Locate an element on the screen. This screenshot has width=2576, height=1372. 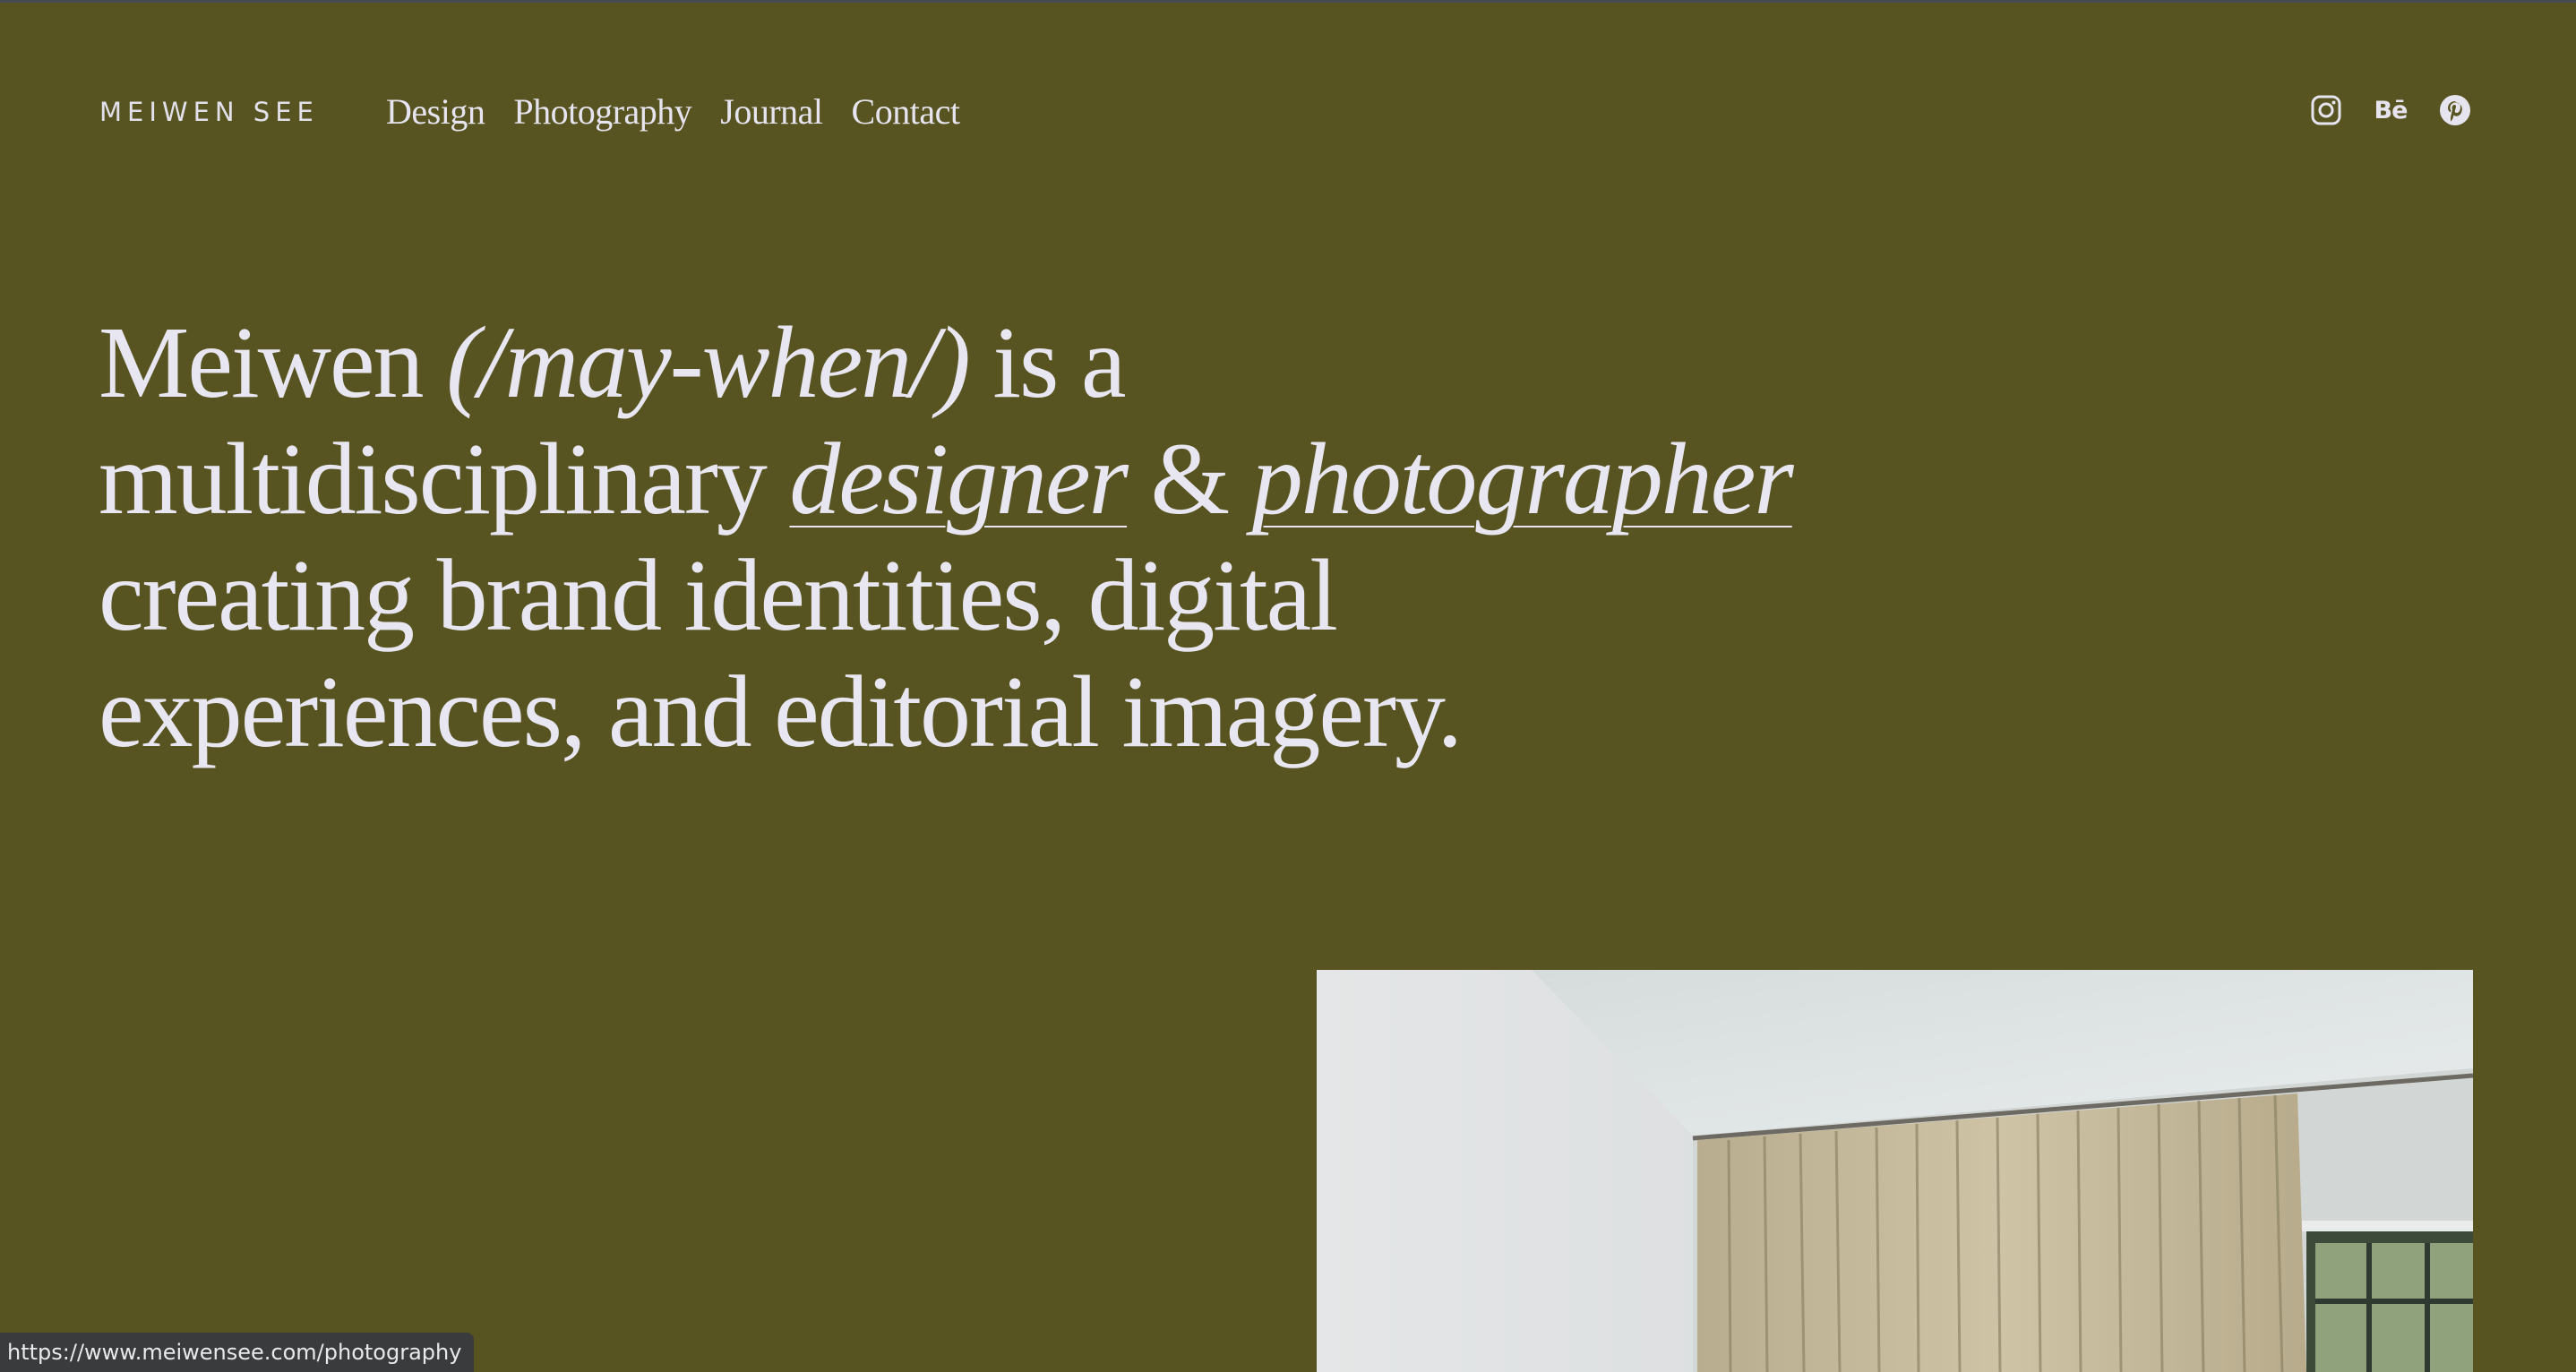
hero-name: Meiwen is located at coordinates (262, 362).